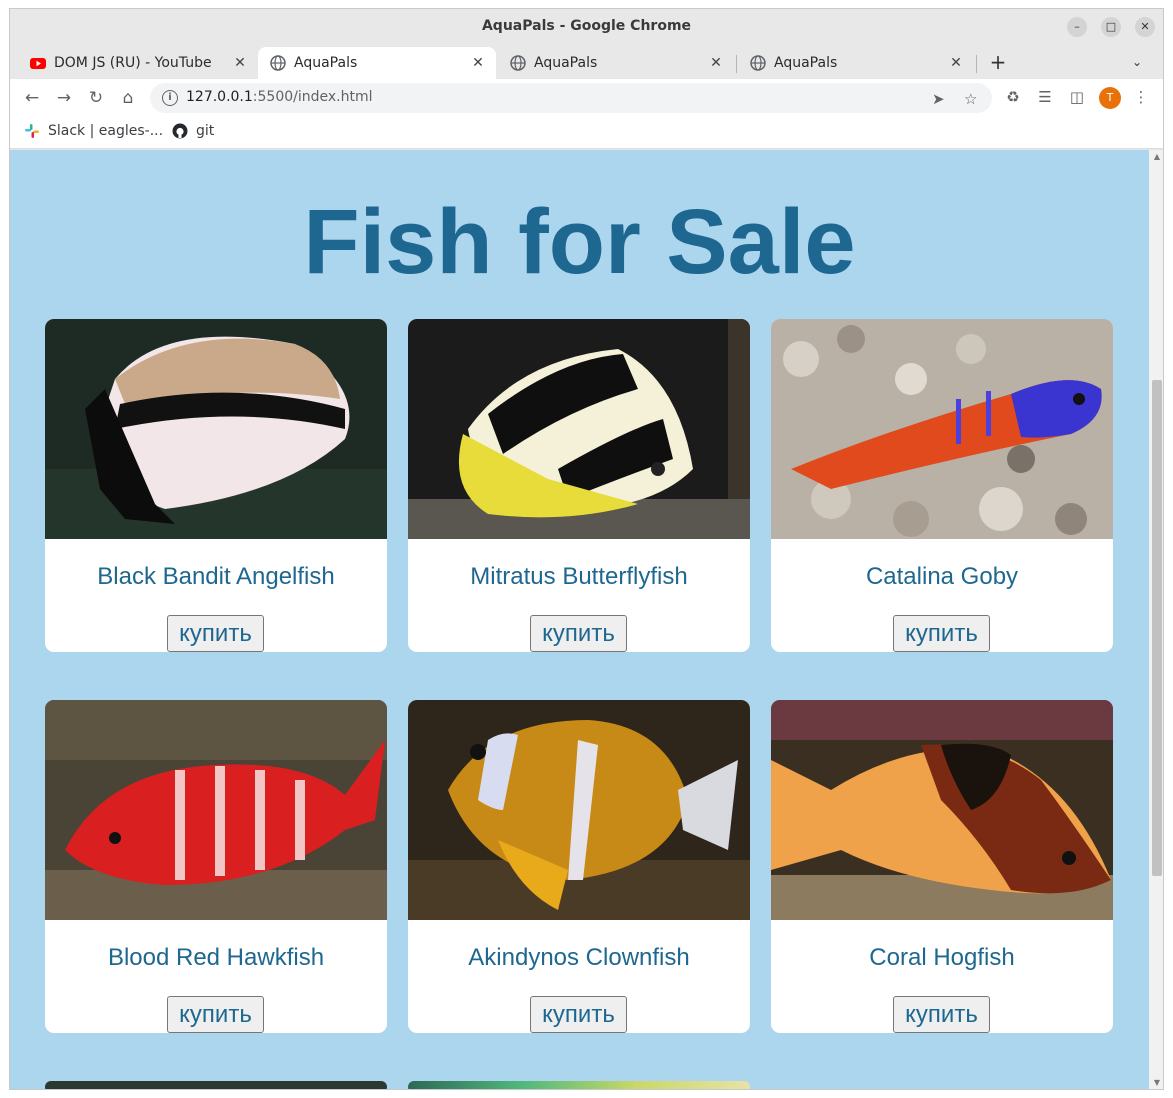 This screenshot has height=1098, width=1173. What do you see at coordinates (1013, 97) in the screenshot?
I see `extensions-icon: ♻` at bounding box center [1013, 97].